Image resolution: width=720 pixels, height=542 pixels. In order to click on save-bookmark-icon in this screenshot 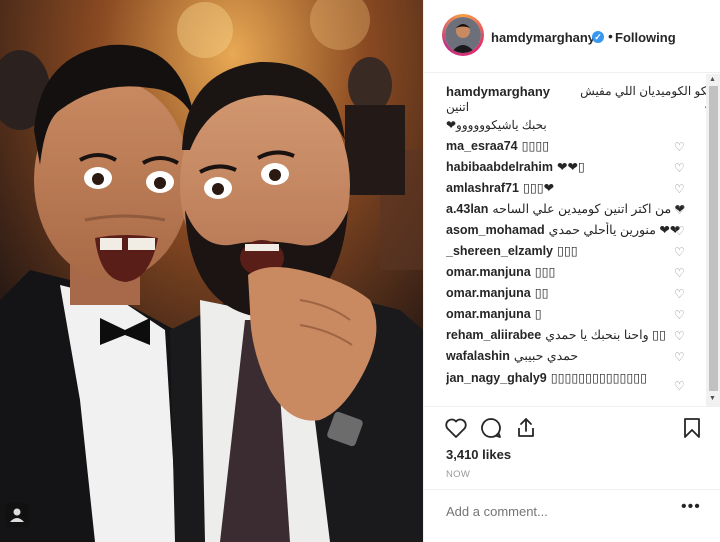, I will do `click(692, 428)`.